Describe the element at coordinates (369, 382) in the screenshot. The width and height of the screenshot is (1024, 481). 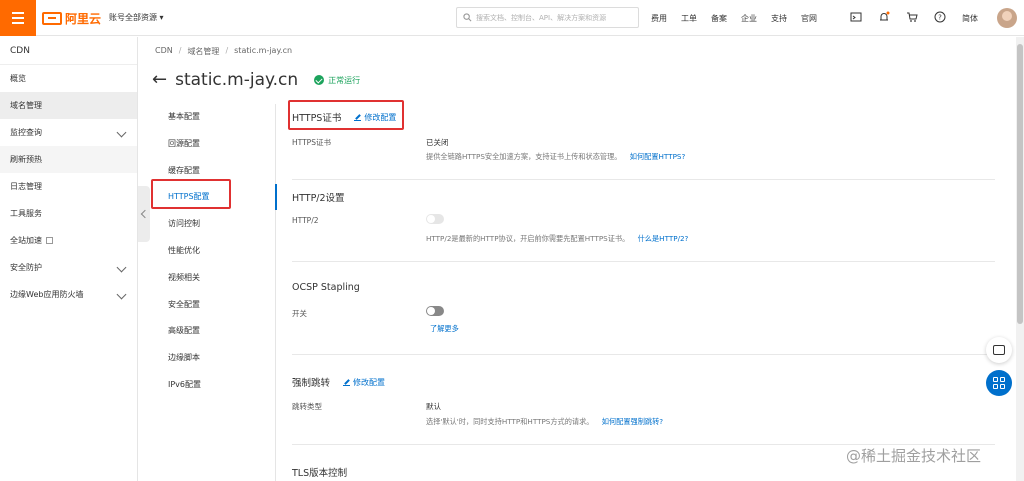
I see `edit-label: 修改配置` at that location.